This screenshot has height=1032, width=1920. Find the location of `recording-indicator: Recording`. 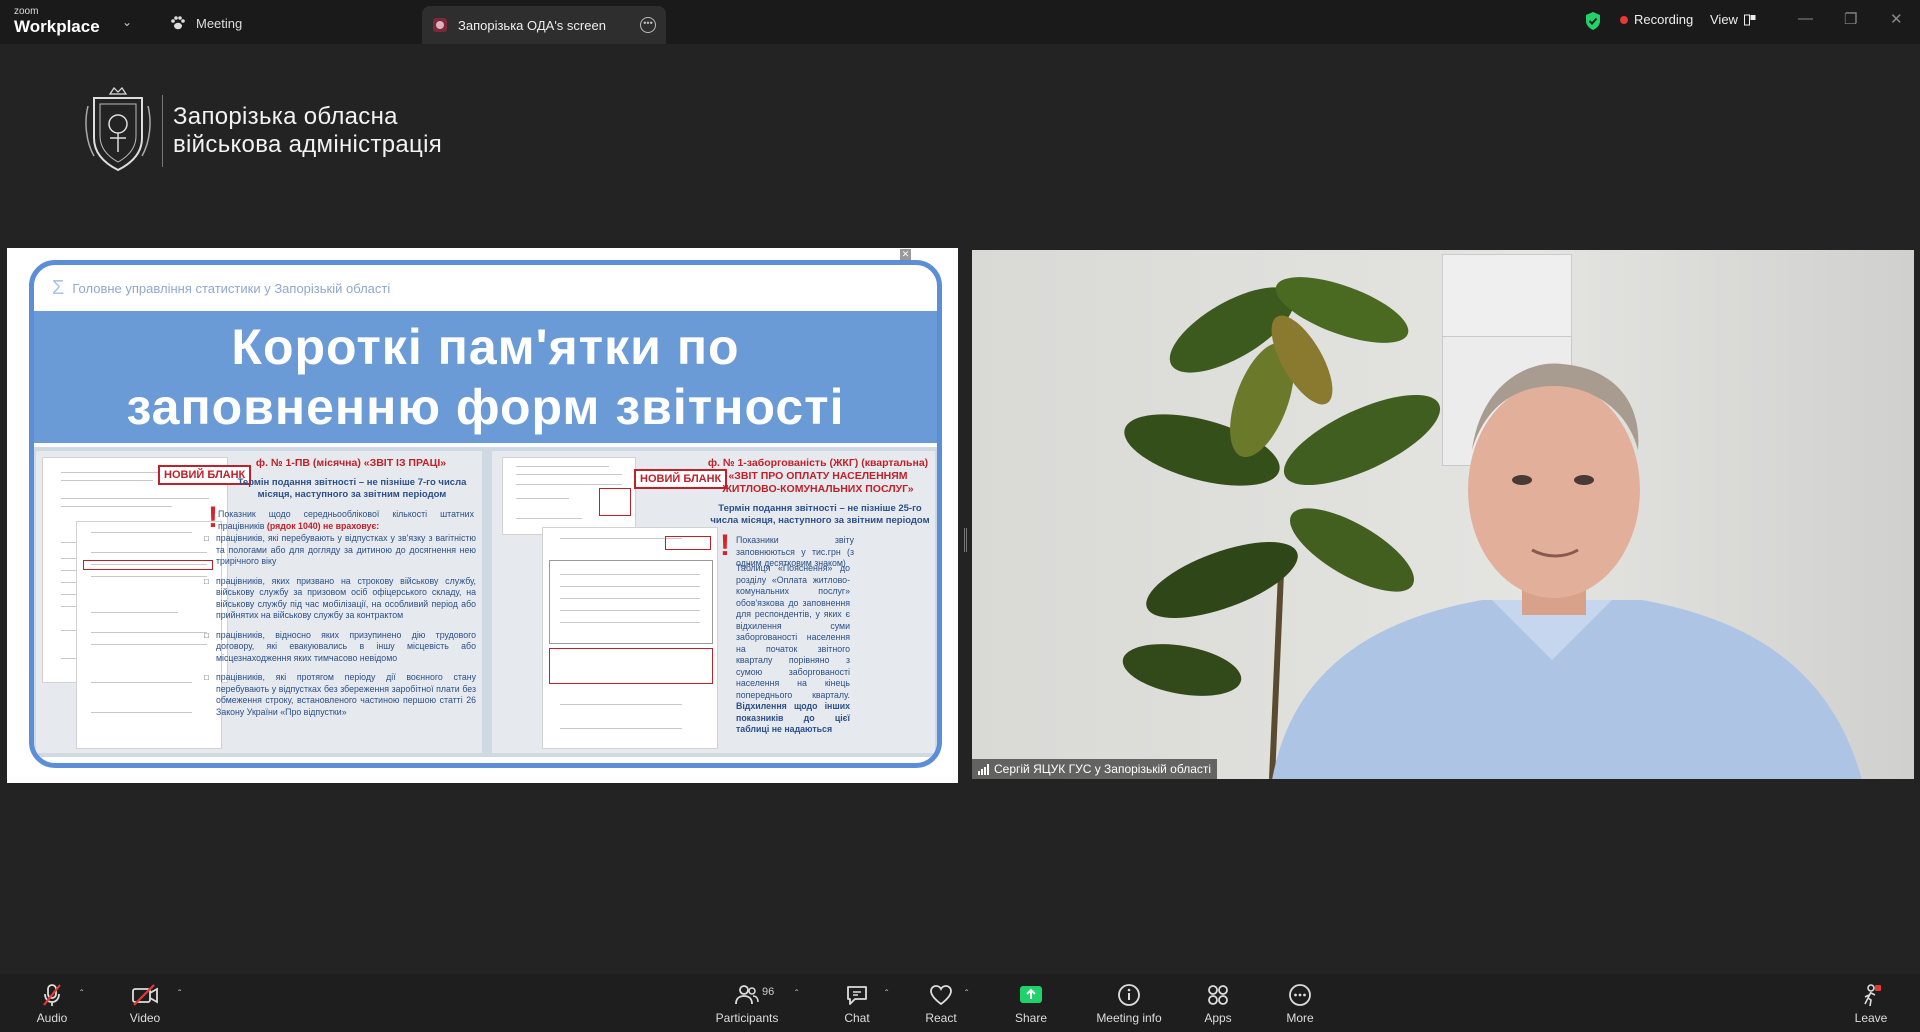

recording-indicator: Recording is located at coordinates (1656, 19).